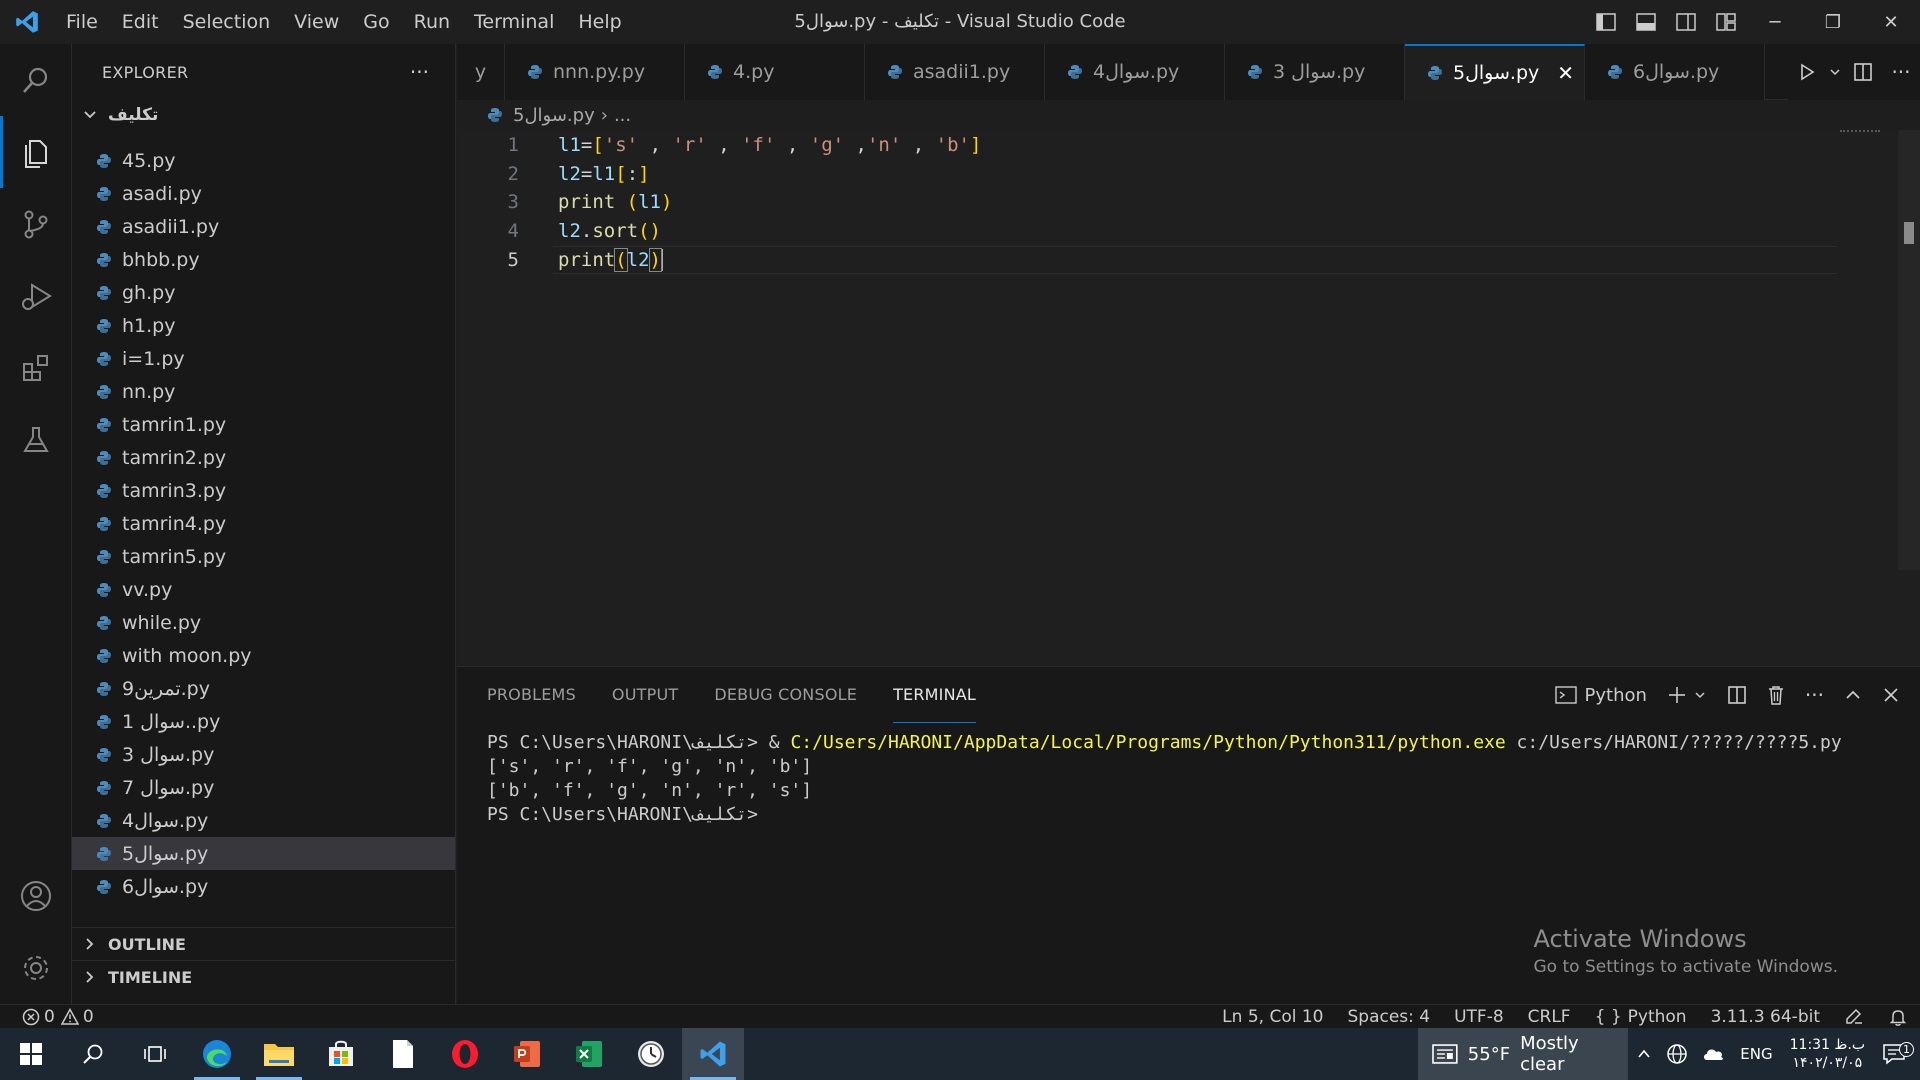  Describe the element at coordinates (1388, 1017) in the screenshot. I see `indentation: Spaces: 4` at that location.